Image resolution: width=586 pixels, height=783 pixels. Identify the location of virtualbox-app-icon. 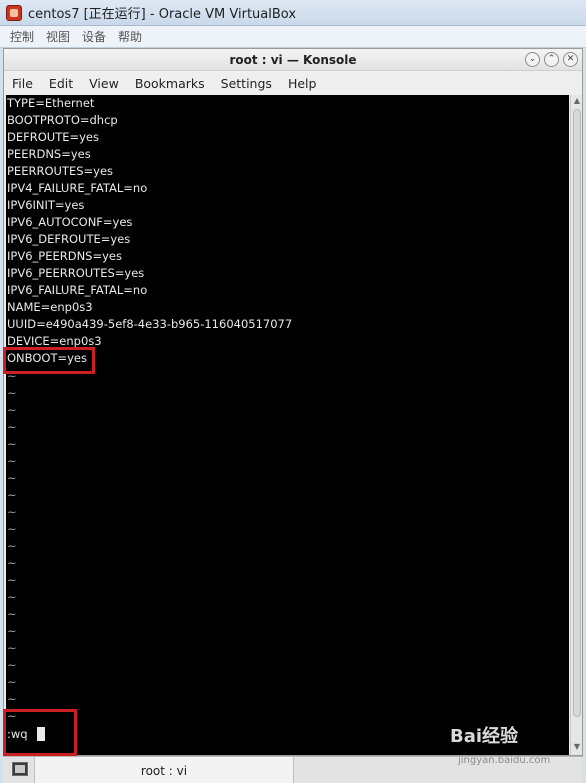
(14, 12).